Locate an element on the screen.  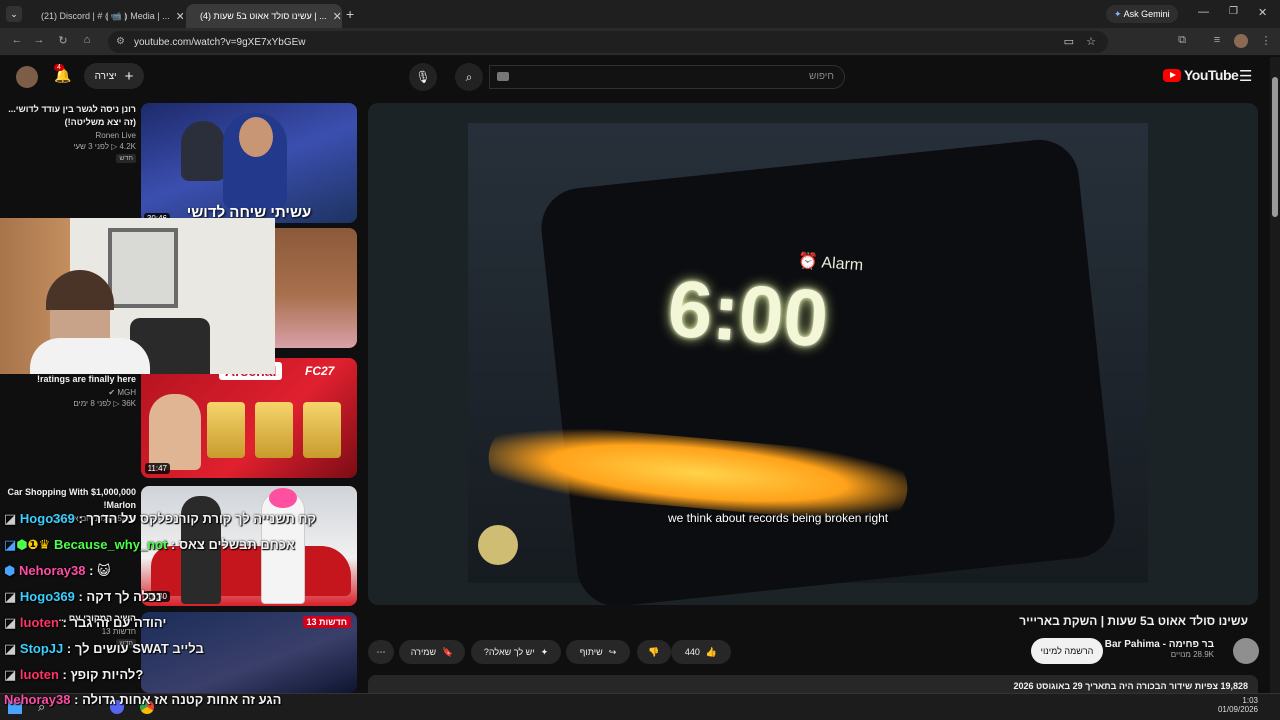
chat-text: : קח תשנייה לך קורת קורנפלקס על הדרך is located at coordinates (197, 518).